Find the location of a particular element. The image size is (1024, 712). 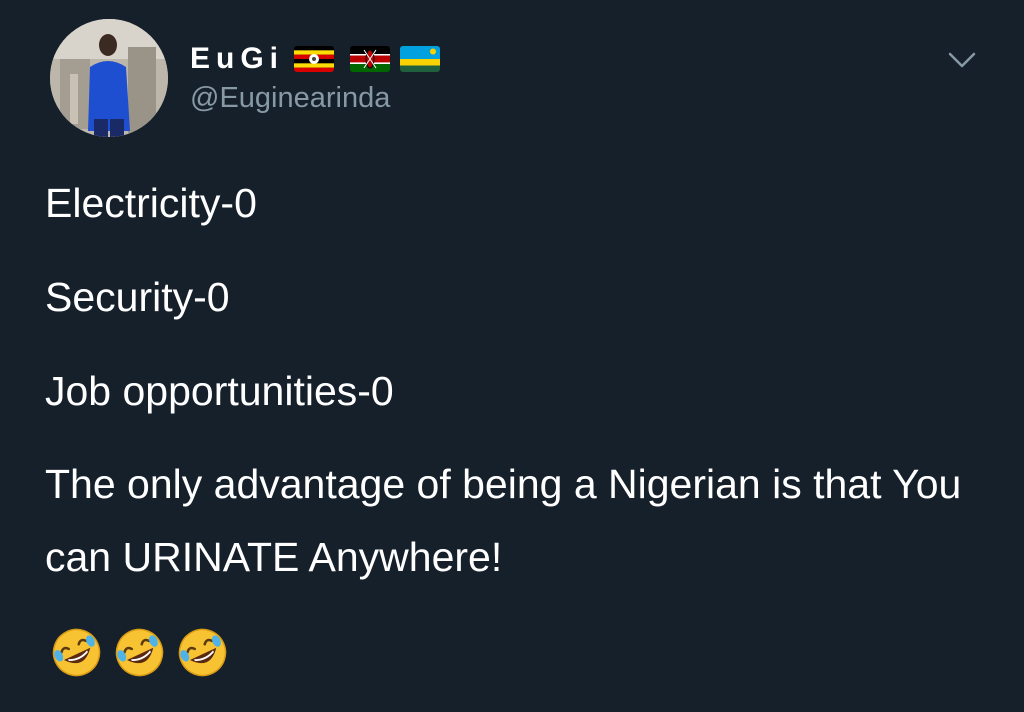

author-display-name: EuGi is located at coordinates (237, 59).